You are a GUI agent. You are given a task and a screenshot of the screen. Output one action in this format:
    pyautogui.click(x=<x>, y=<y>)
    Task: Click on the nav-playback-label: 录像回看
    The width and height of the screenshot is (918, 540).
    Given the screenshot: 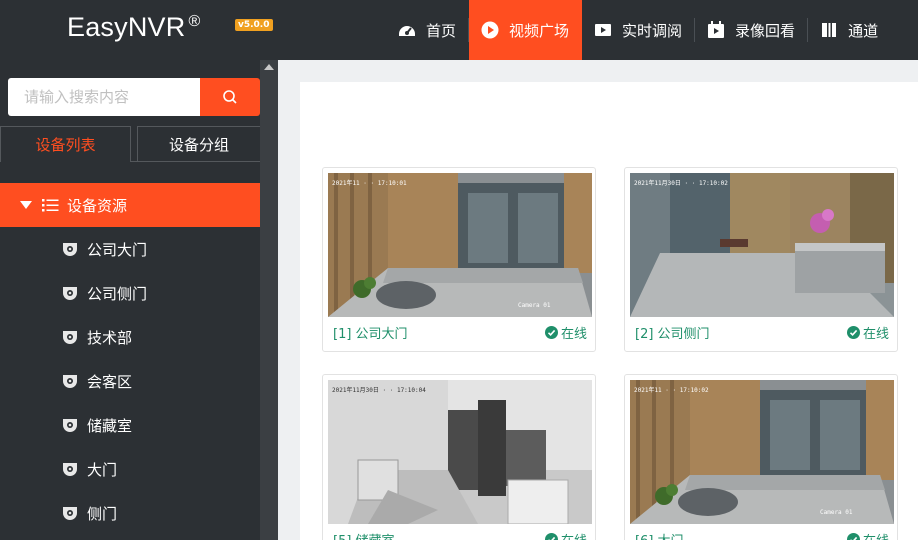 What is the action you would take?
    pyautogui.click(x=765, y=30)
    